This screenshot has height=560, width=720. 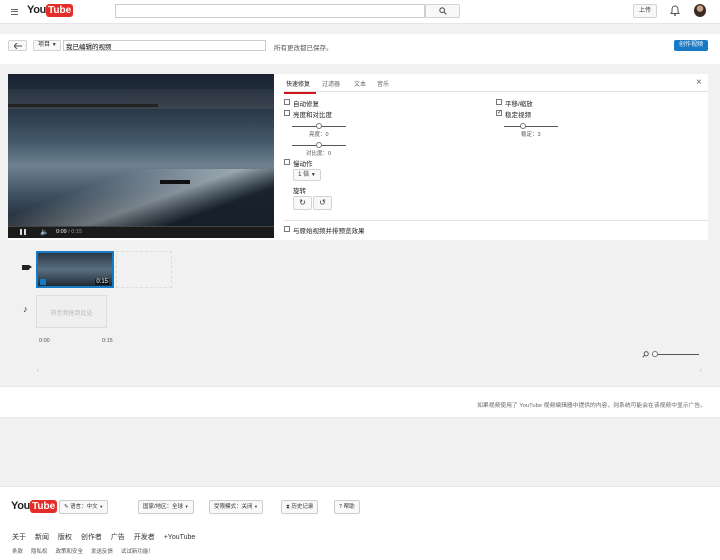 I want to click on help-icon: ?, so click(x=341, y=507).